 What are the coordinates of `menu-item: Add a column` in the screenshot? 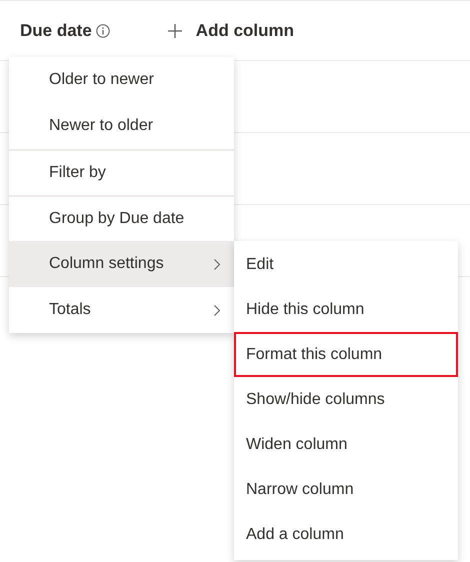 It's located at (346, 534).